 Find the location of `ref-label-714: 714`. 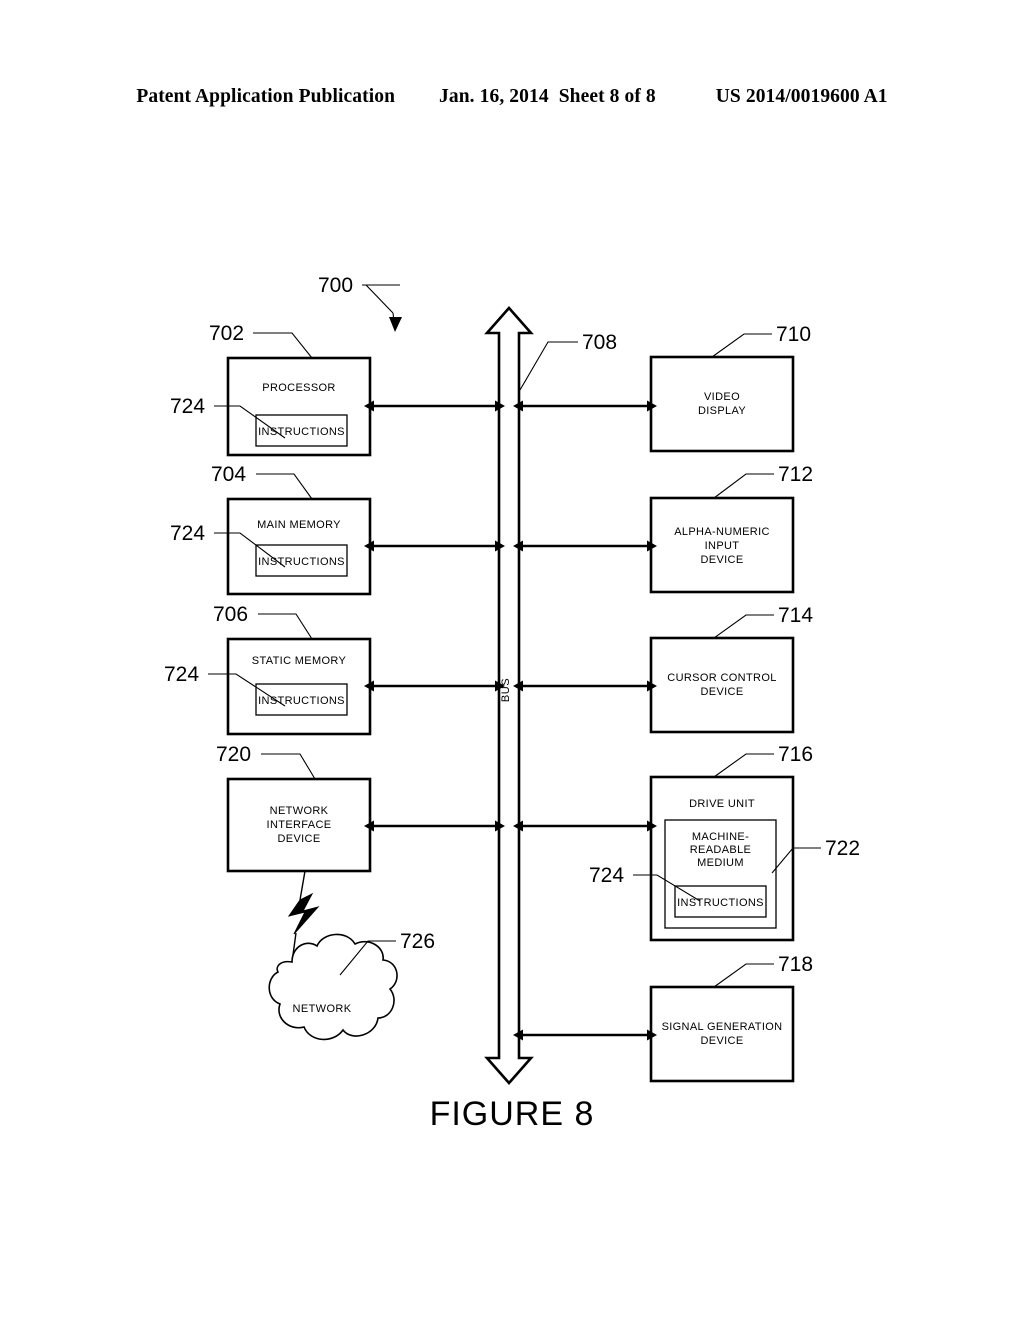

ref-label-714: 714 is located at coordinates (795, 615).